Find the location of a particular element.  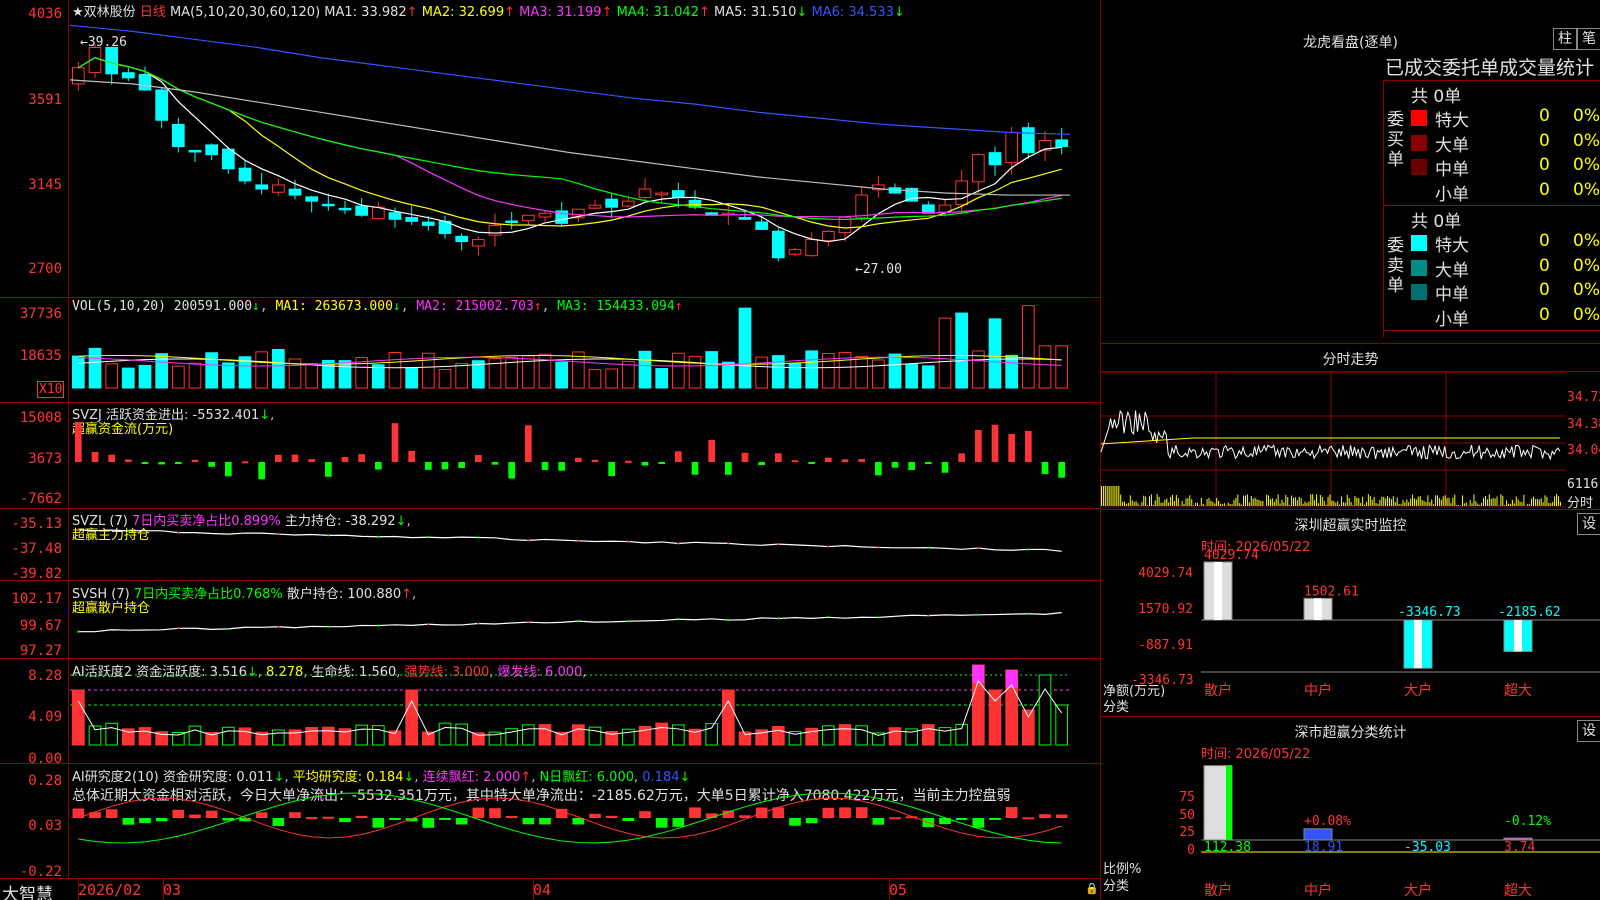

intraday-axis-label: 34.04 is located at coordinates (1583, 450).